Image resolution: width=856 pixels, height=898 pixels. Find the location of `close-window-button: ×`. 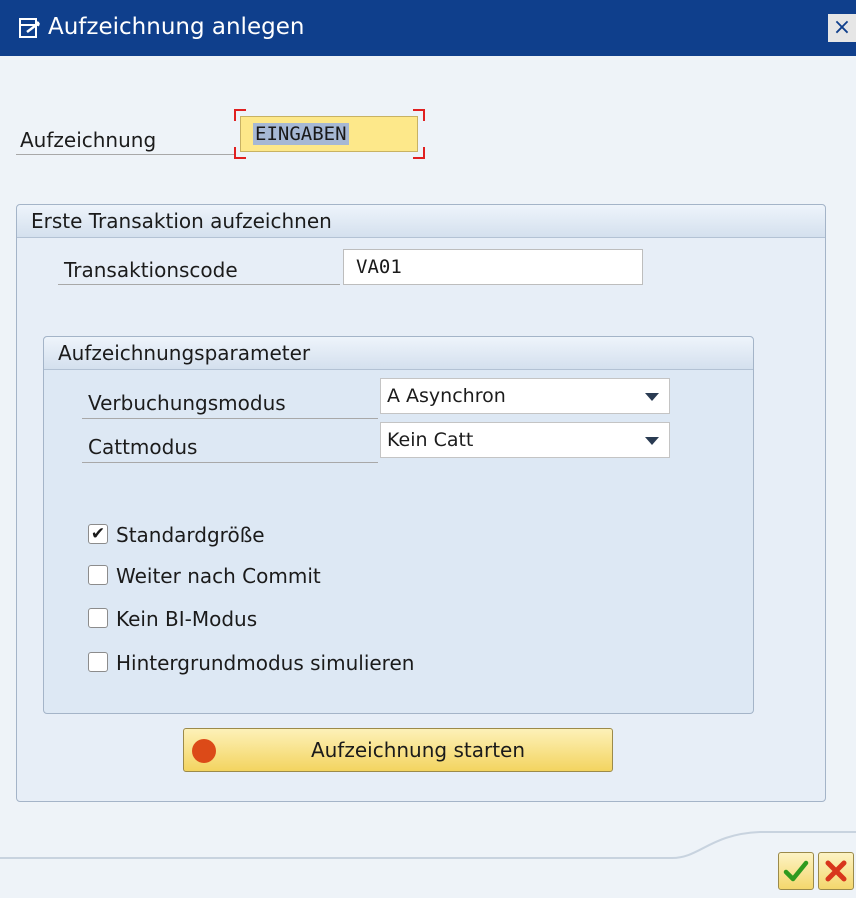

close-window-button: × is located at coordinates (842, 28).